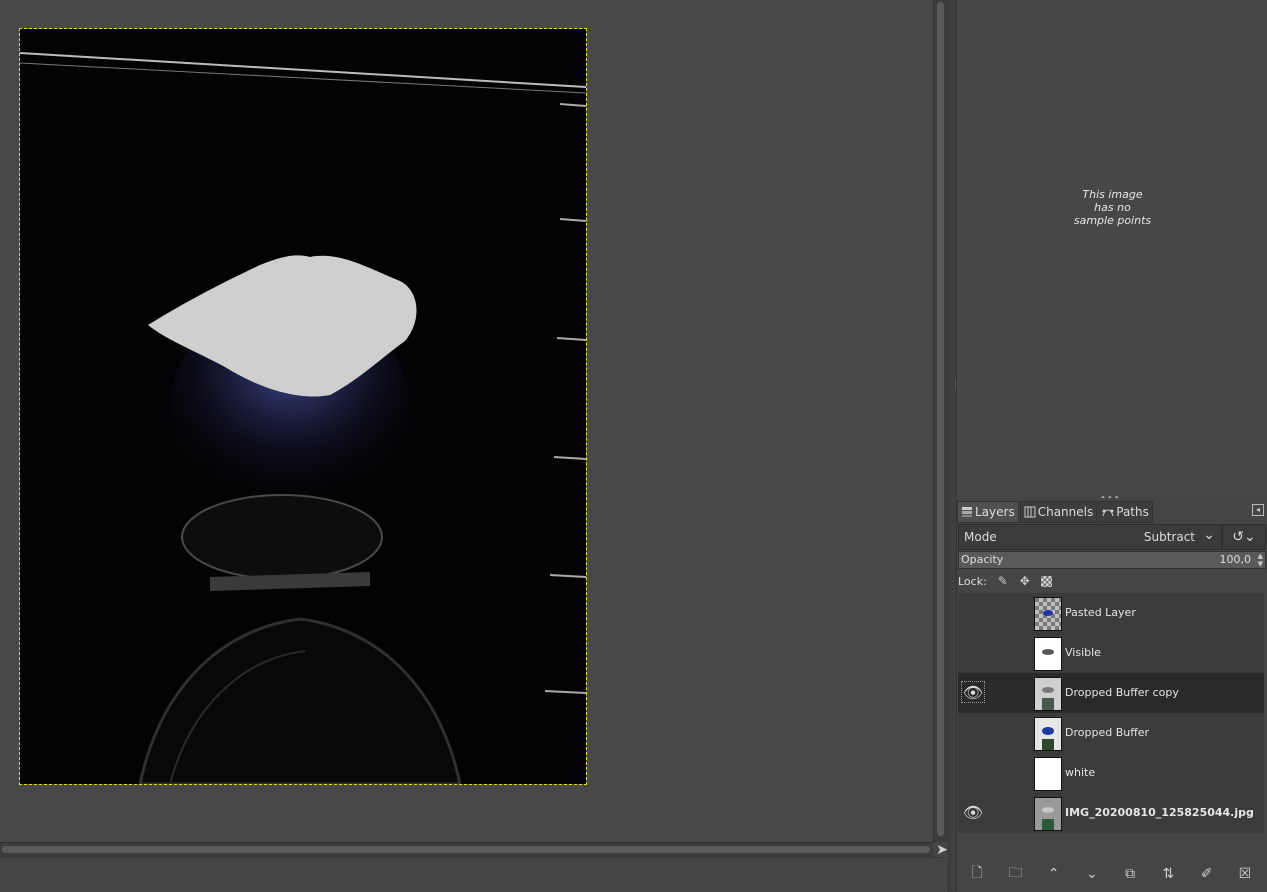  I want to click on panel-menu-icon: ◂, so click(1258, 510).